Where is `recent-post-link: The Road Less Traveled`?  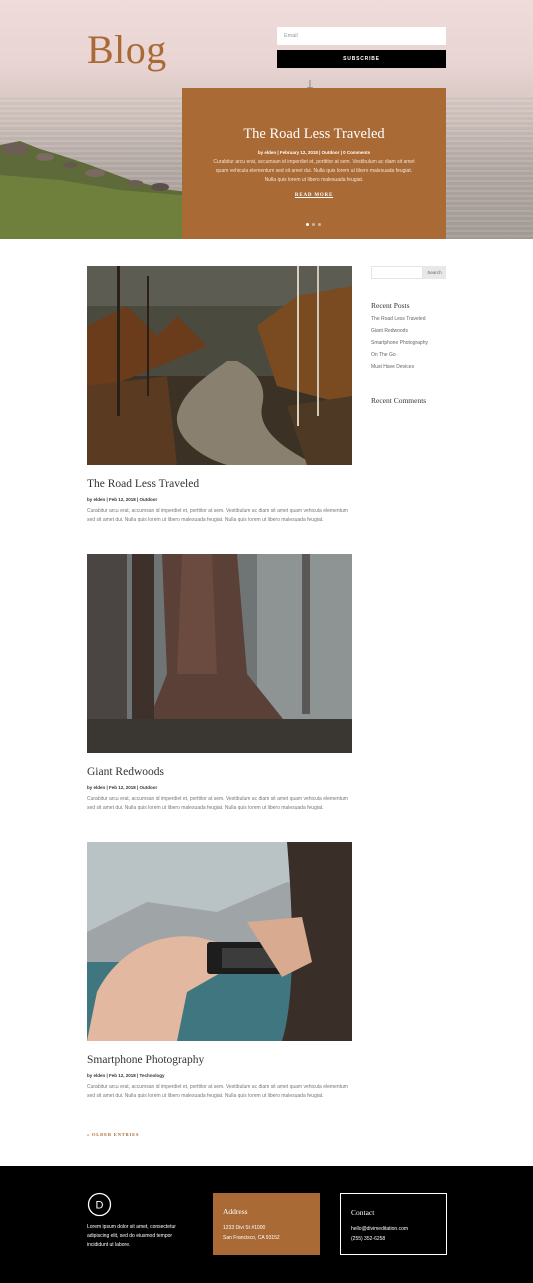
recent-post-link: The Road Less Traveled is located at coordinates (399, 321).